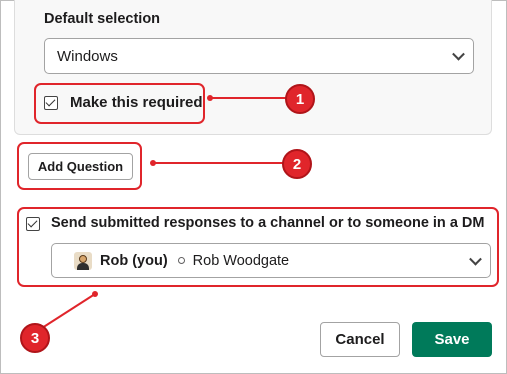 This screenshot has width=507, height=374. What do you see at coordinates (452, 339) in the screenshot?
I see `save-button: Save` at bounding box center [452, 339].